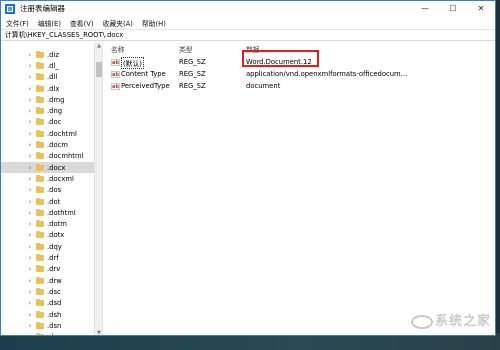  What do you see at coordinates (60, 178) in the screenshot?
I see `tree-item-label: .docxml` at bounding box center [60, 178].